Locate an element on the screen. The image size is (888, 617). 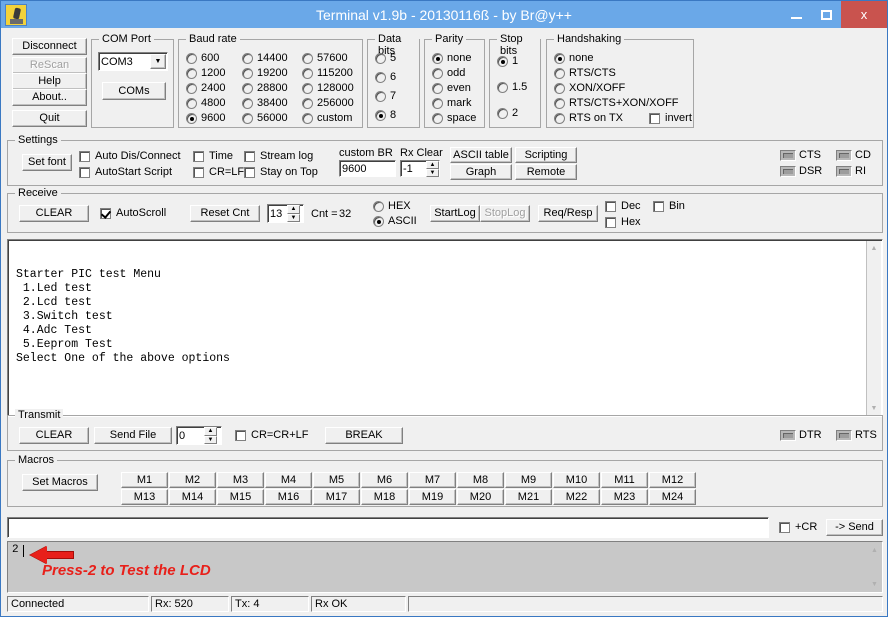
graph-button: Graph is located at coordinates (481, 172).